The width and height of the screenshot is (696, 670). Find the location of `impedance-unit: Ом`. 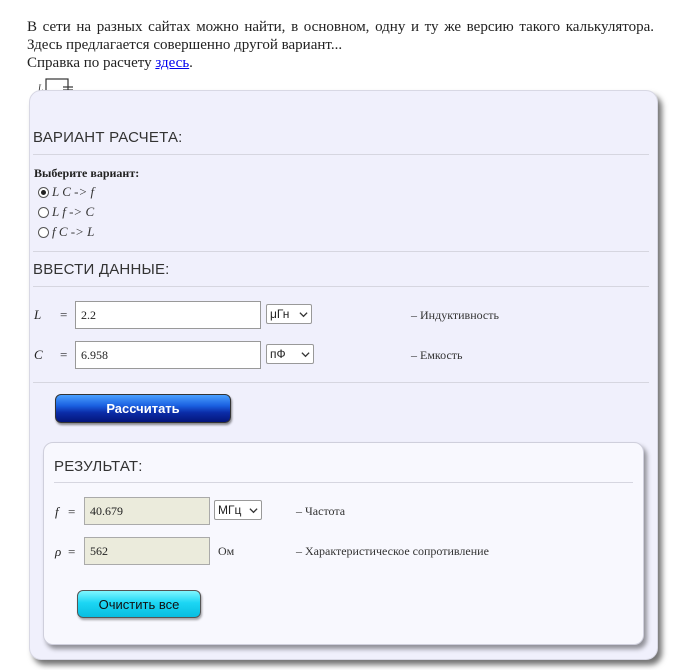

impedance-unit: Ом is located at coordinates (226, 551).